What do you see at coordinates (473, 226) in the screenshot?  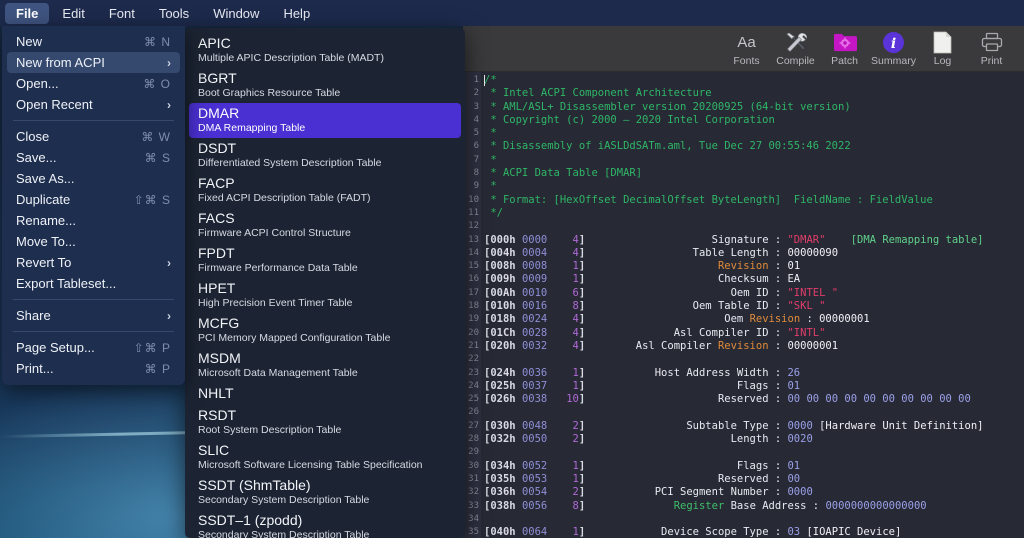 I see `line-number: 12` at bounding box center [473, 226].